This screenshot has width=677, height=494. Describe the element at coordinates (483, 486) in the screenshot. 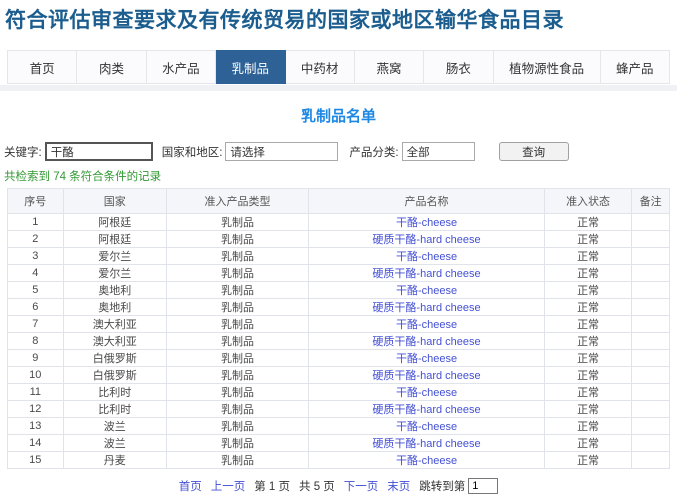

I see `jump-page-input` at that location.